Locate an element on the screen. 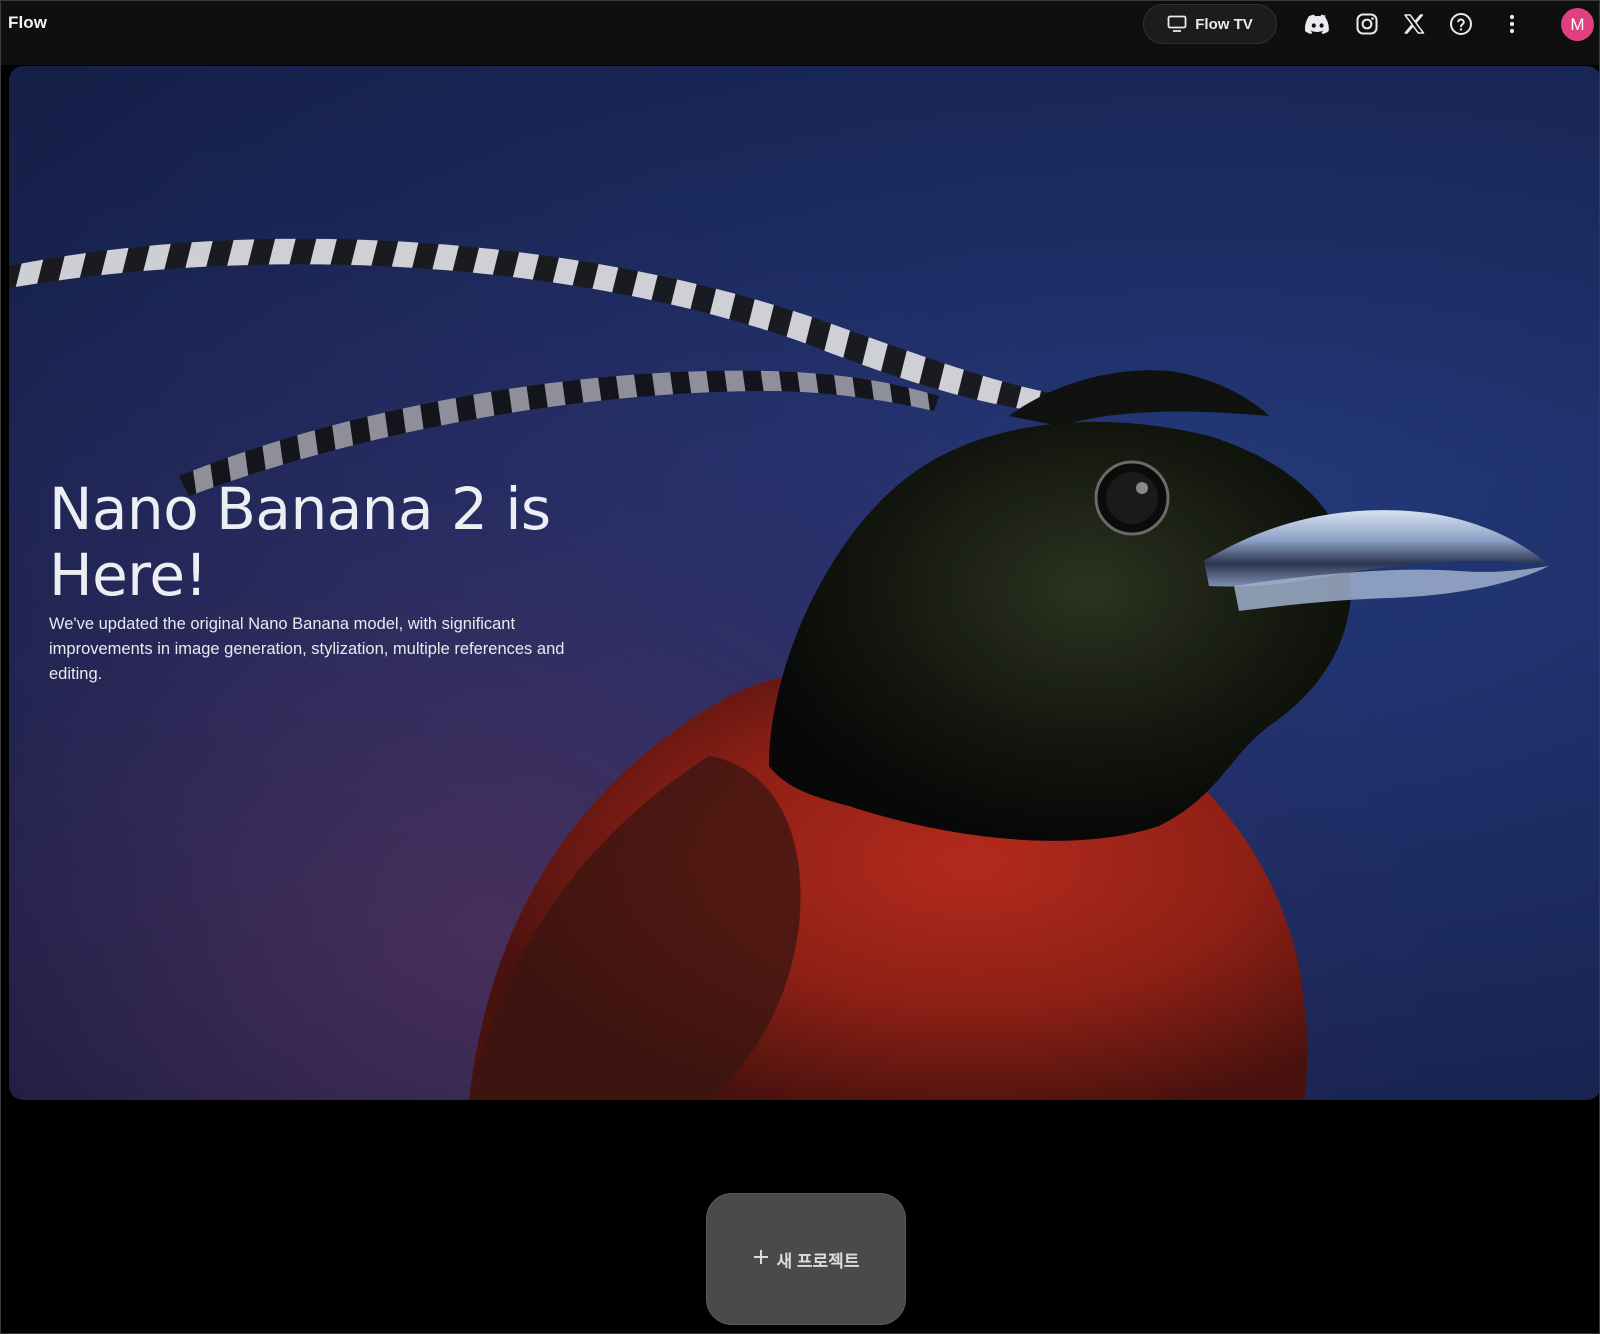 The width and height of the screenshot is (1600, 1334). flow-tv-label: Flow TV is located at coordinates (1224, 24).